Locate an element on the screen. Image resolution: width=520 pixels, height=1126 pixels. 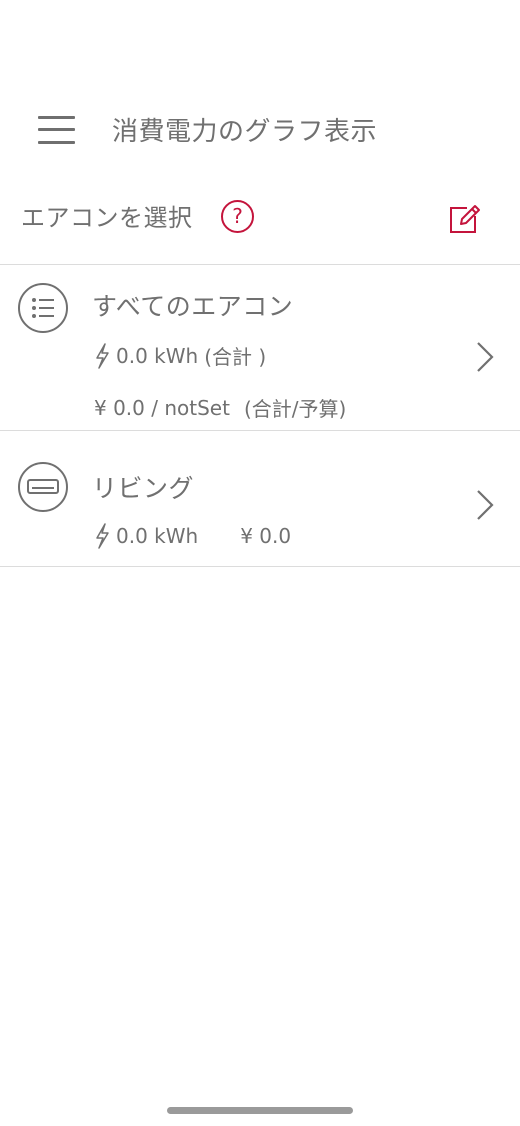
hamburger-menu-icon is located at coordinates (57, 130).